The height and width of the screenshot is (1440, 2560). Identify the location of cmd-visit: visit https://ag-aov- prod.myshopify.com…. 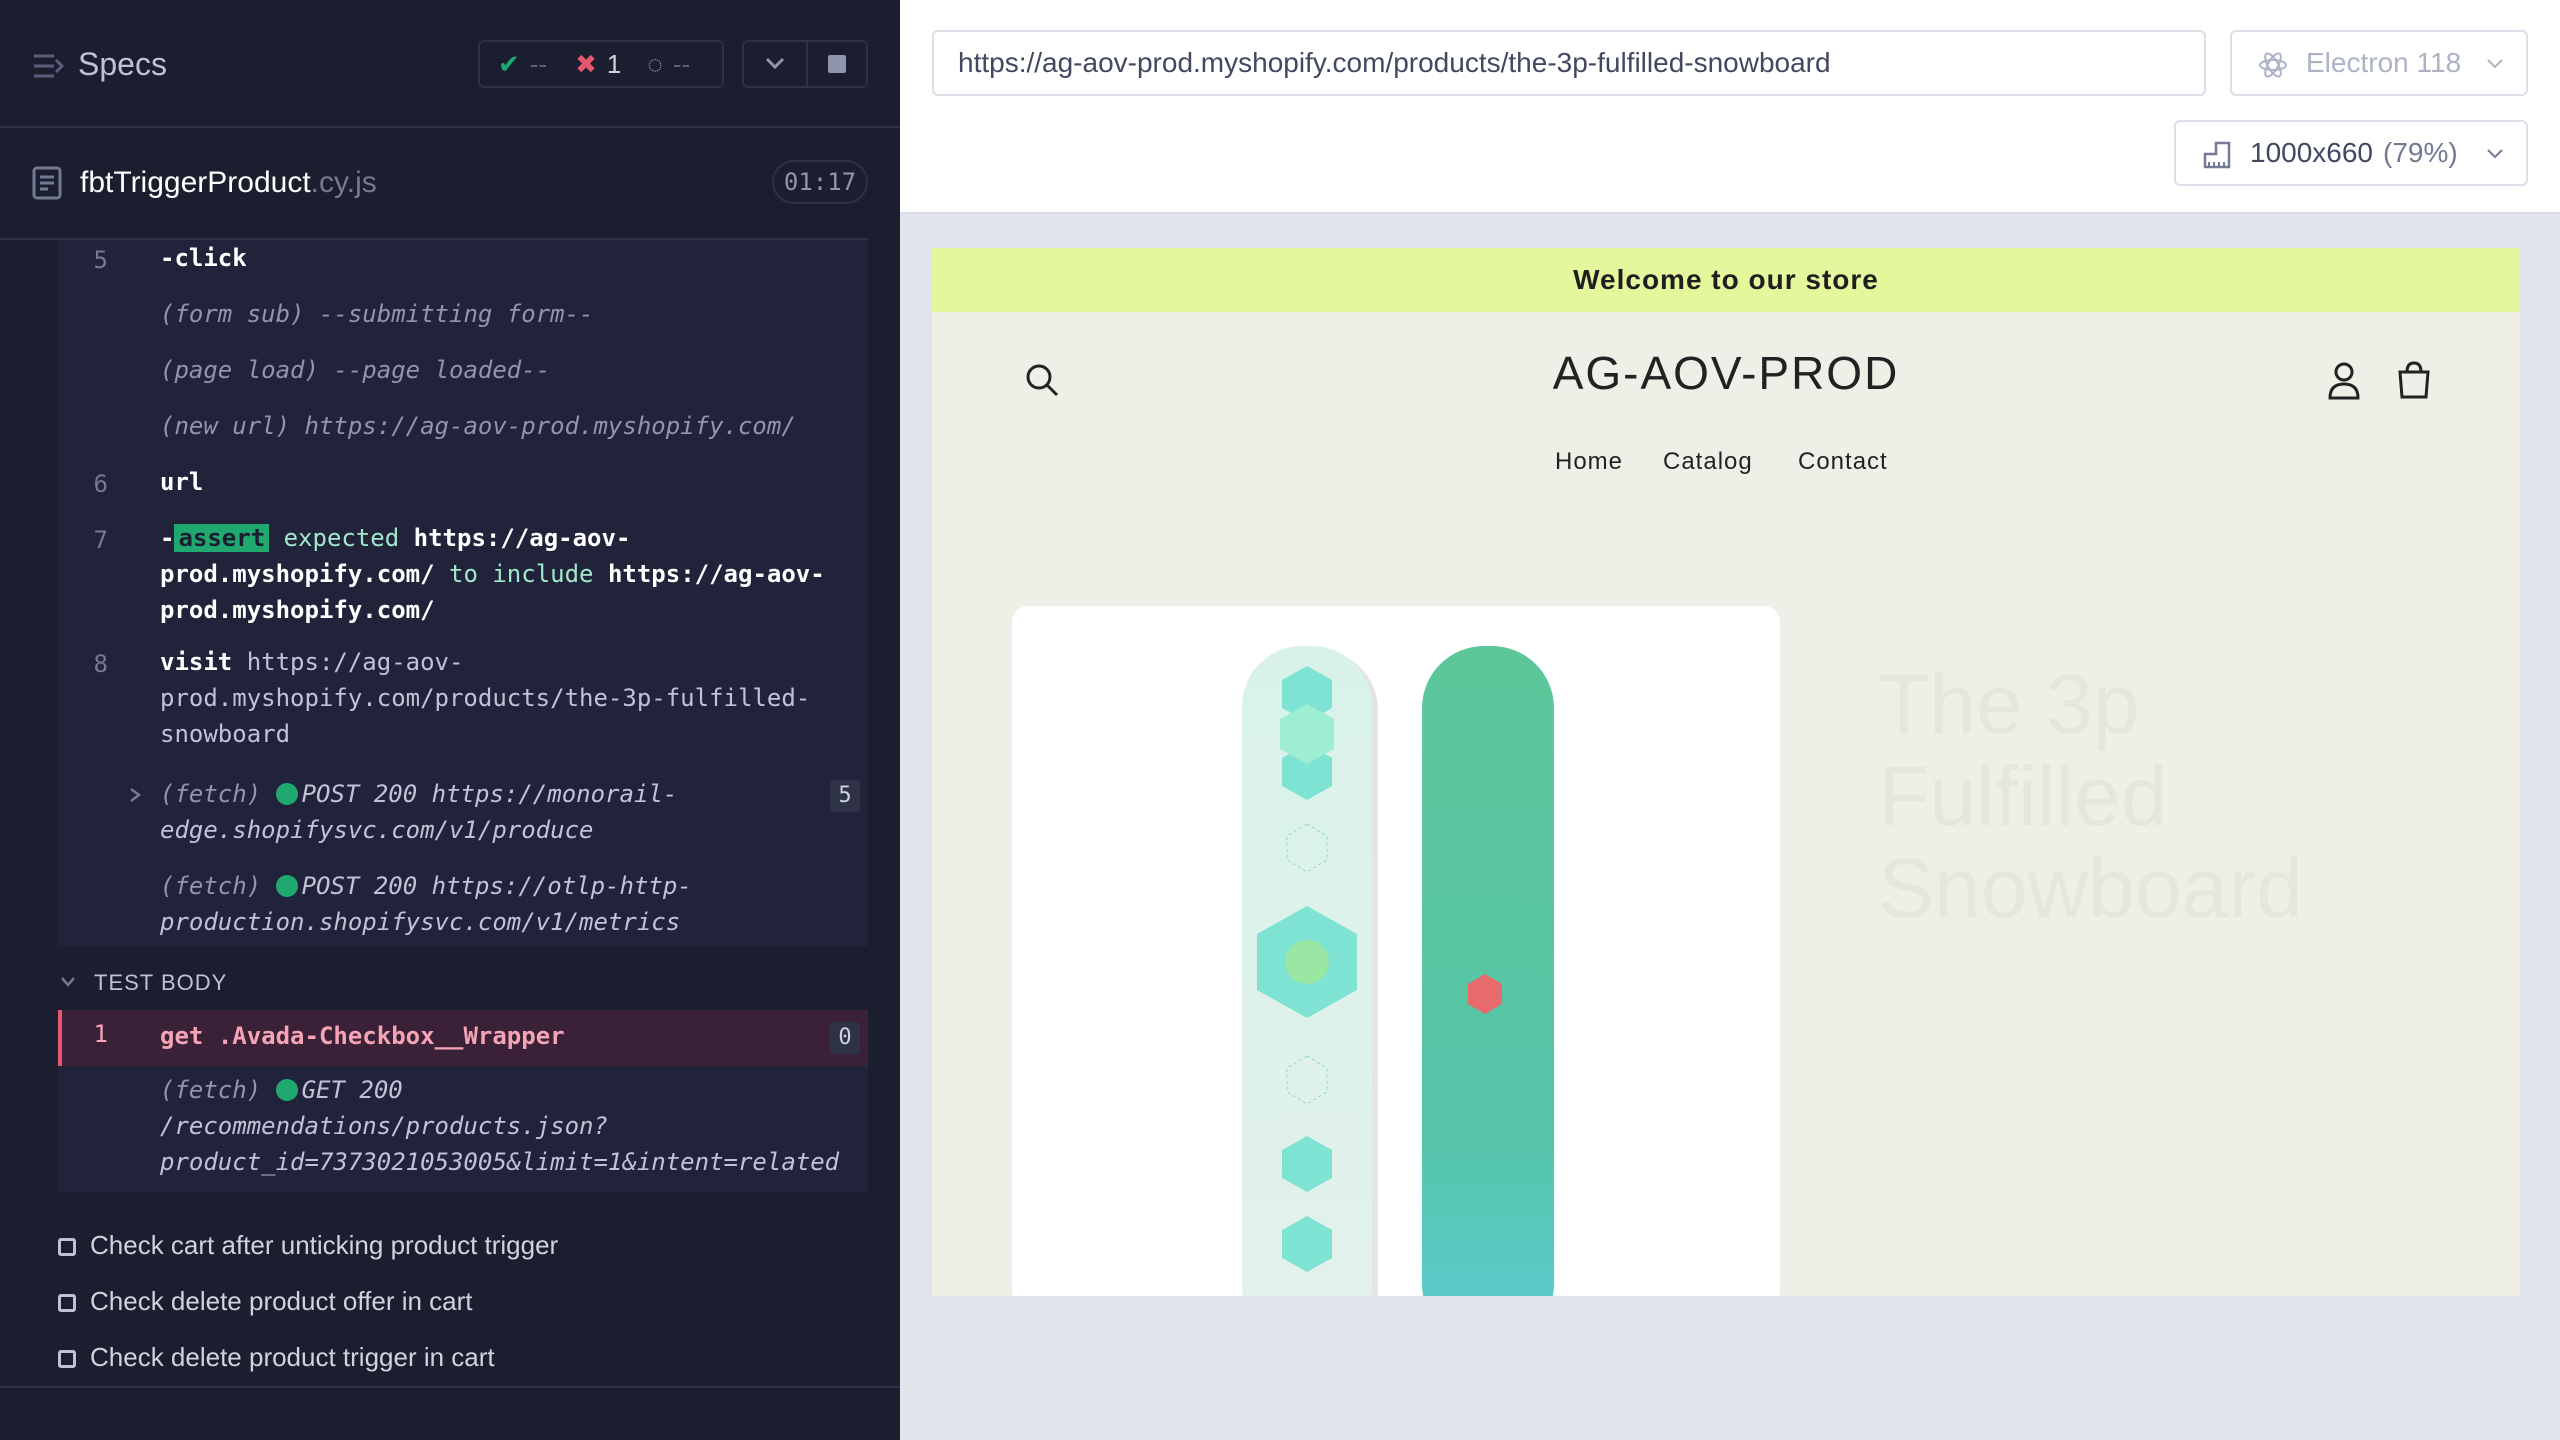
(510, 698).